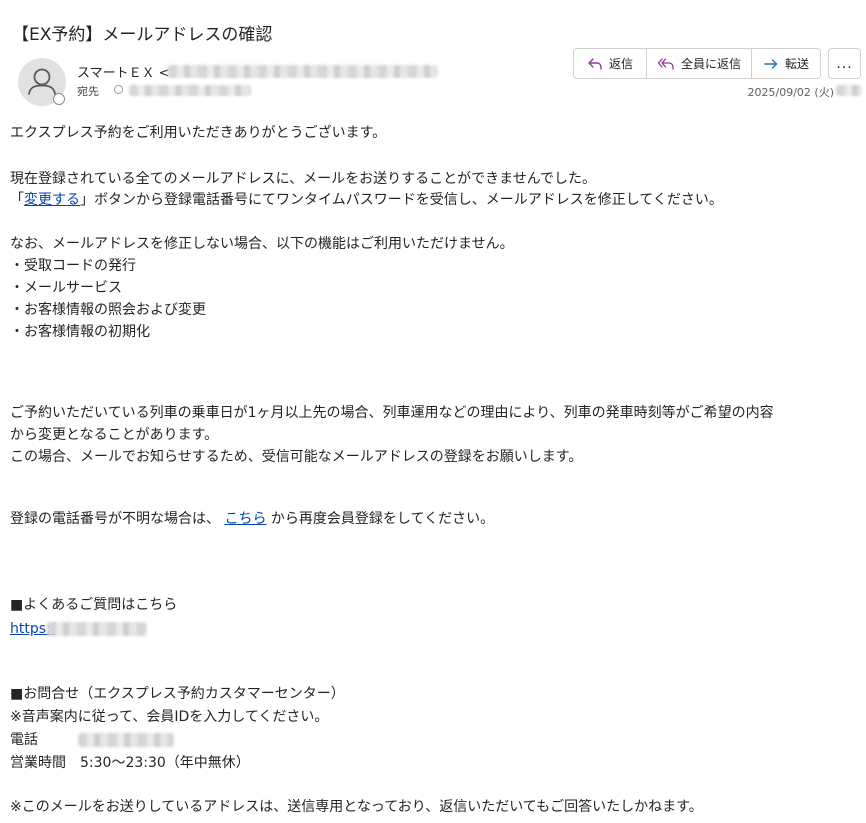 This screenshot has height=823, width=866. Describe the element at coordinates (114, 435) in the screenshot. I see `body-line: から変更となることがあります。` at that location.